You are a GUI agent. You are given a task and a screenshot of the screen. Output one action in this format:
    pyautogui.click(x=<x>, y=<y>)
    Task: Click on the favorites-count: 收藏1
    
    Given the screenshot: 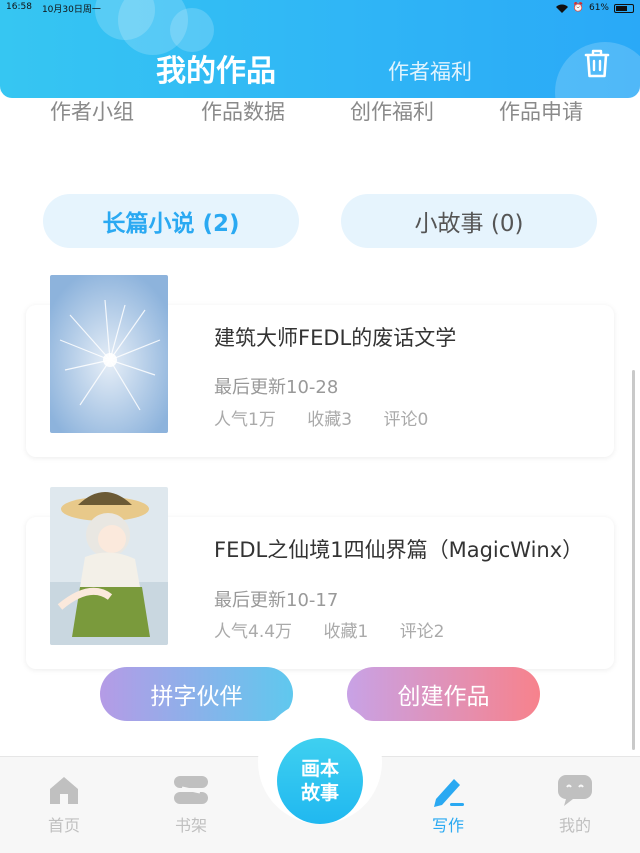 What is the action you would take?
    pyautogui.click(x=346, y=632)
    